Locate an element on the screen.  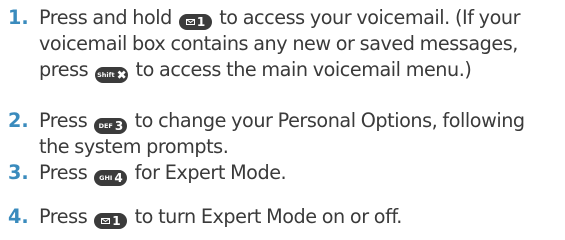
key-main-label: 3 is located at coordinates (119, 126).